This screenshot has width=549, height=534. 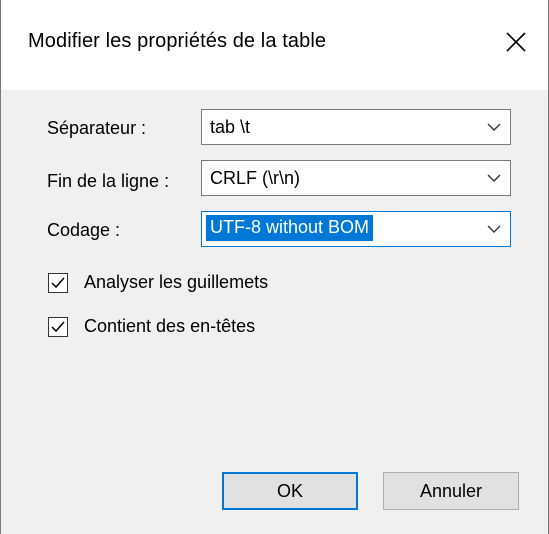 I want to click on parse-quotes-checkbox, so click(x=58, y=283).